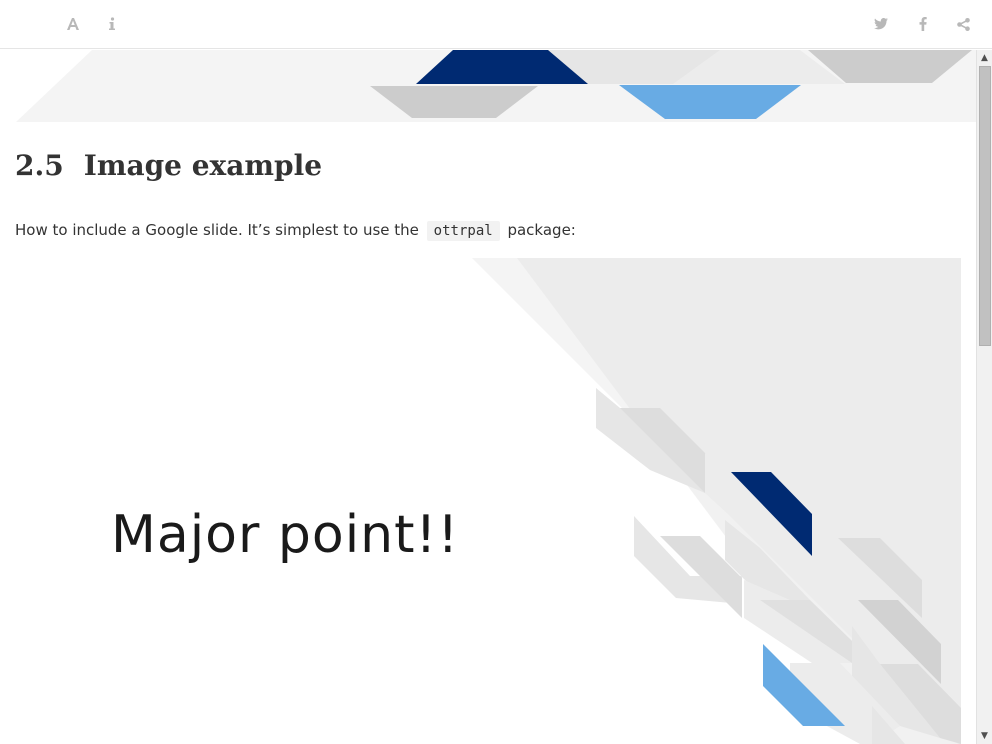 The height and width of the screenshot is (744, 992). I want to click on slide-title-text: Major point!!, so click(285, 535).